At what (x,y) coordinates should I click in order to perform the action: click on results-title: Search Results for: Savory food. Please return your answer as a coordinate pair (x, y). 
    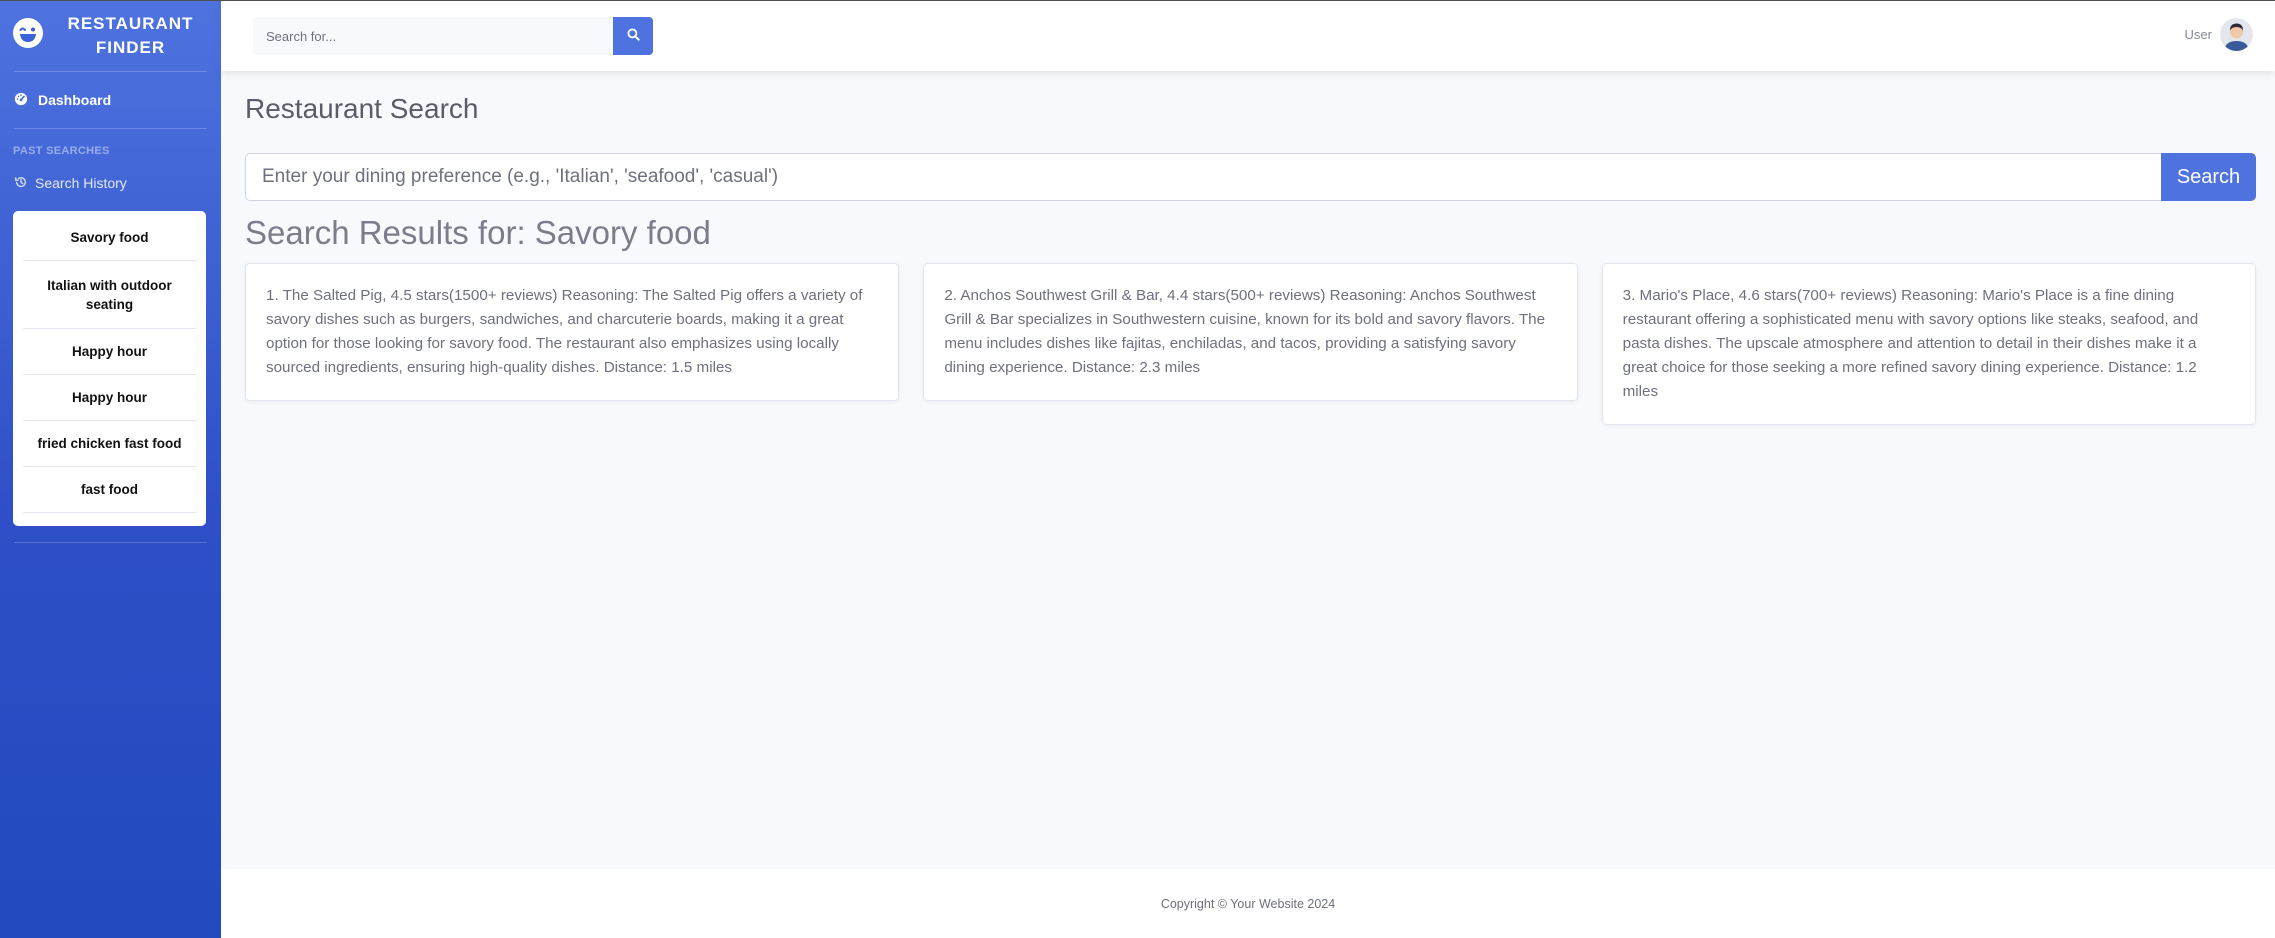
    Looking at the image, I should click on (478, 232).